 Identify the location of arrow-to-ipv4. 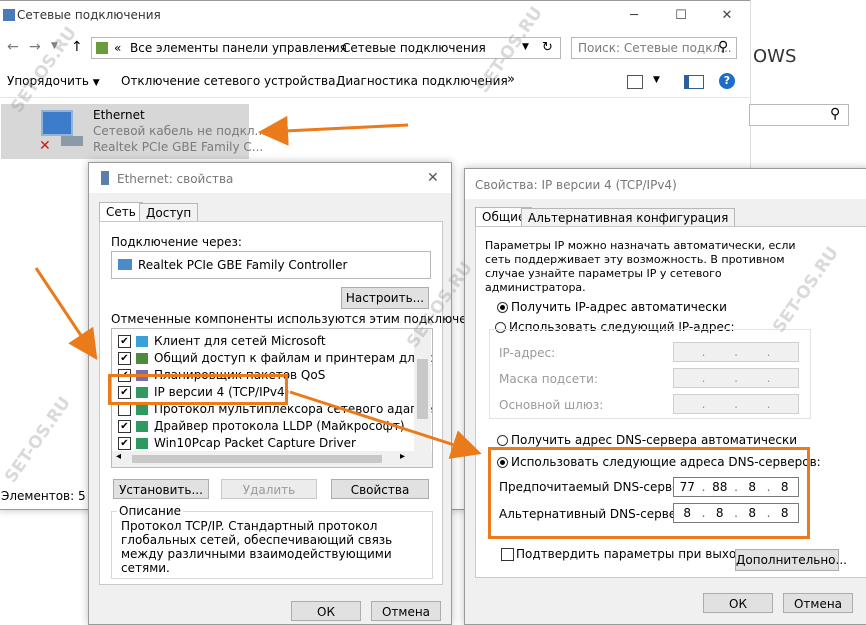
(66, 313).